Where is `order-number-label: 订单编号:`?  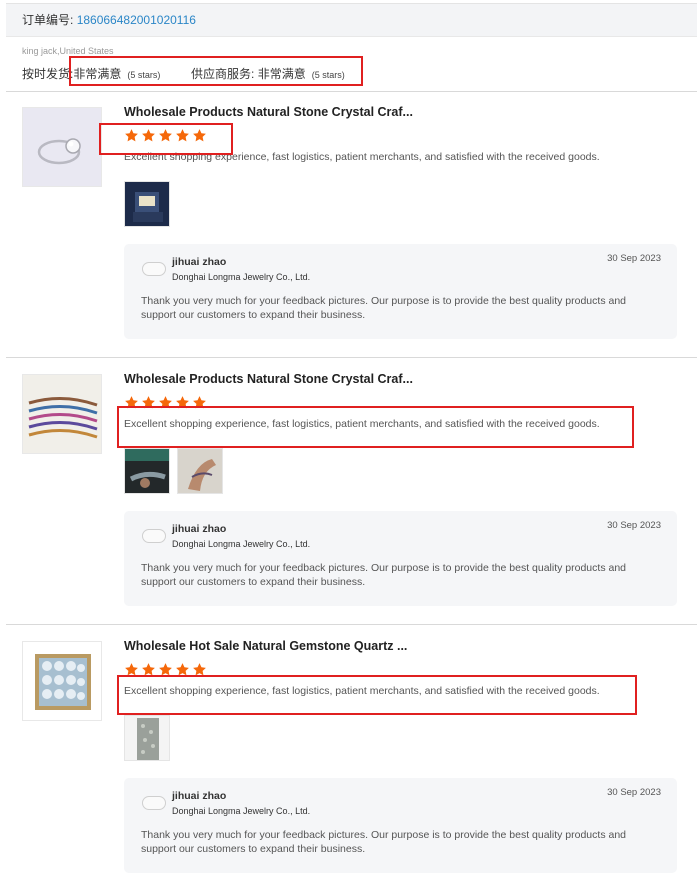
order-number-label: 订单编号: is located at coordinates (48, 20).